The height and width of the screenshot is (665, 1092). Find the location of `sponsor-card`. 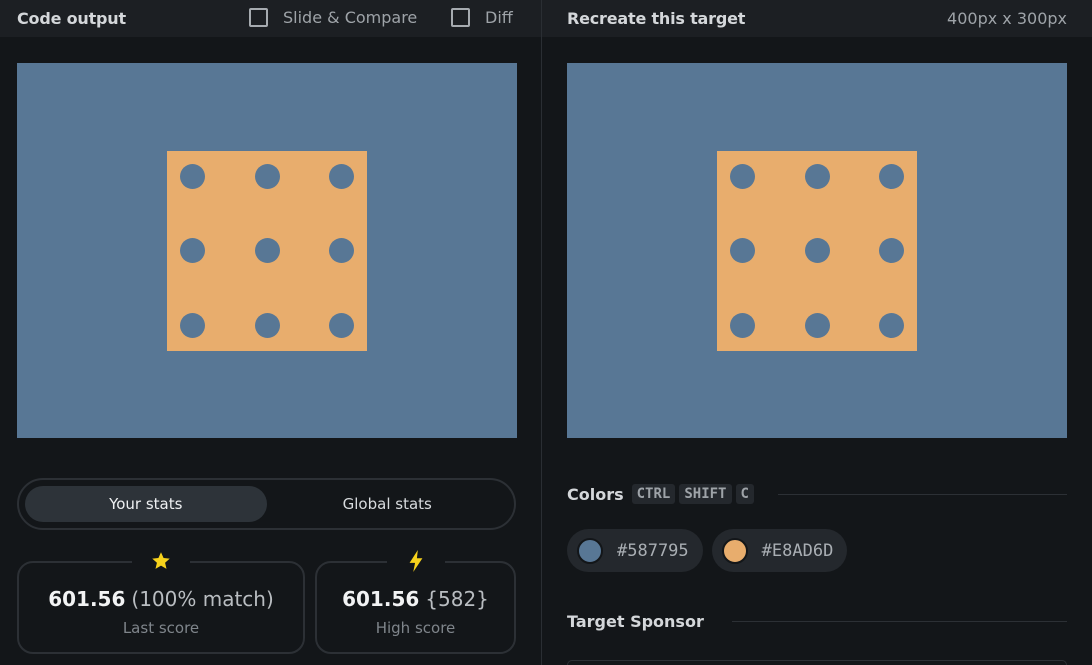

sponsor-card is located at coordinates (817, 662).